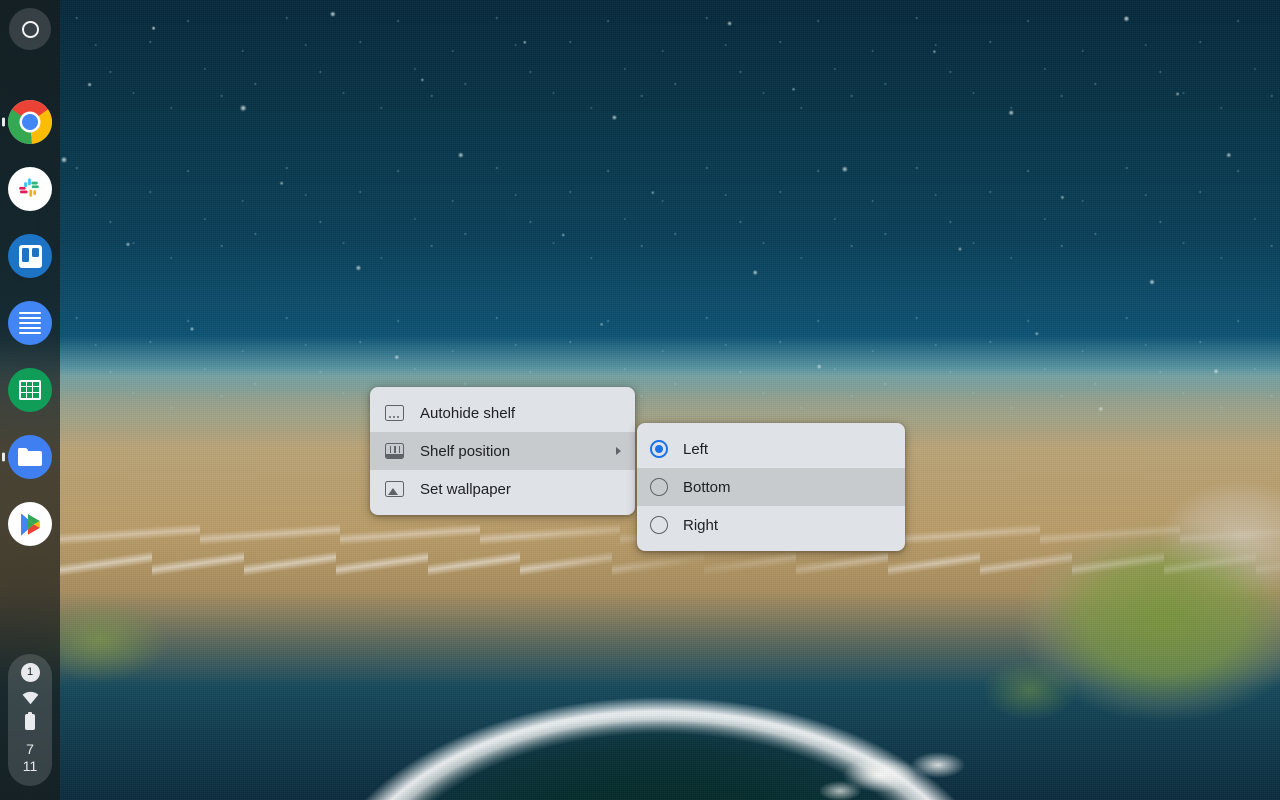 Image resolution: width=1280 pixels, height=800 pixels. I want to click on menu-item-shelf-position: Shelf position, so click(502, 451).